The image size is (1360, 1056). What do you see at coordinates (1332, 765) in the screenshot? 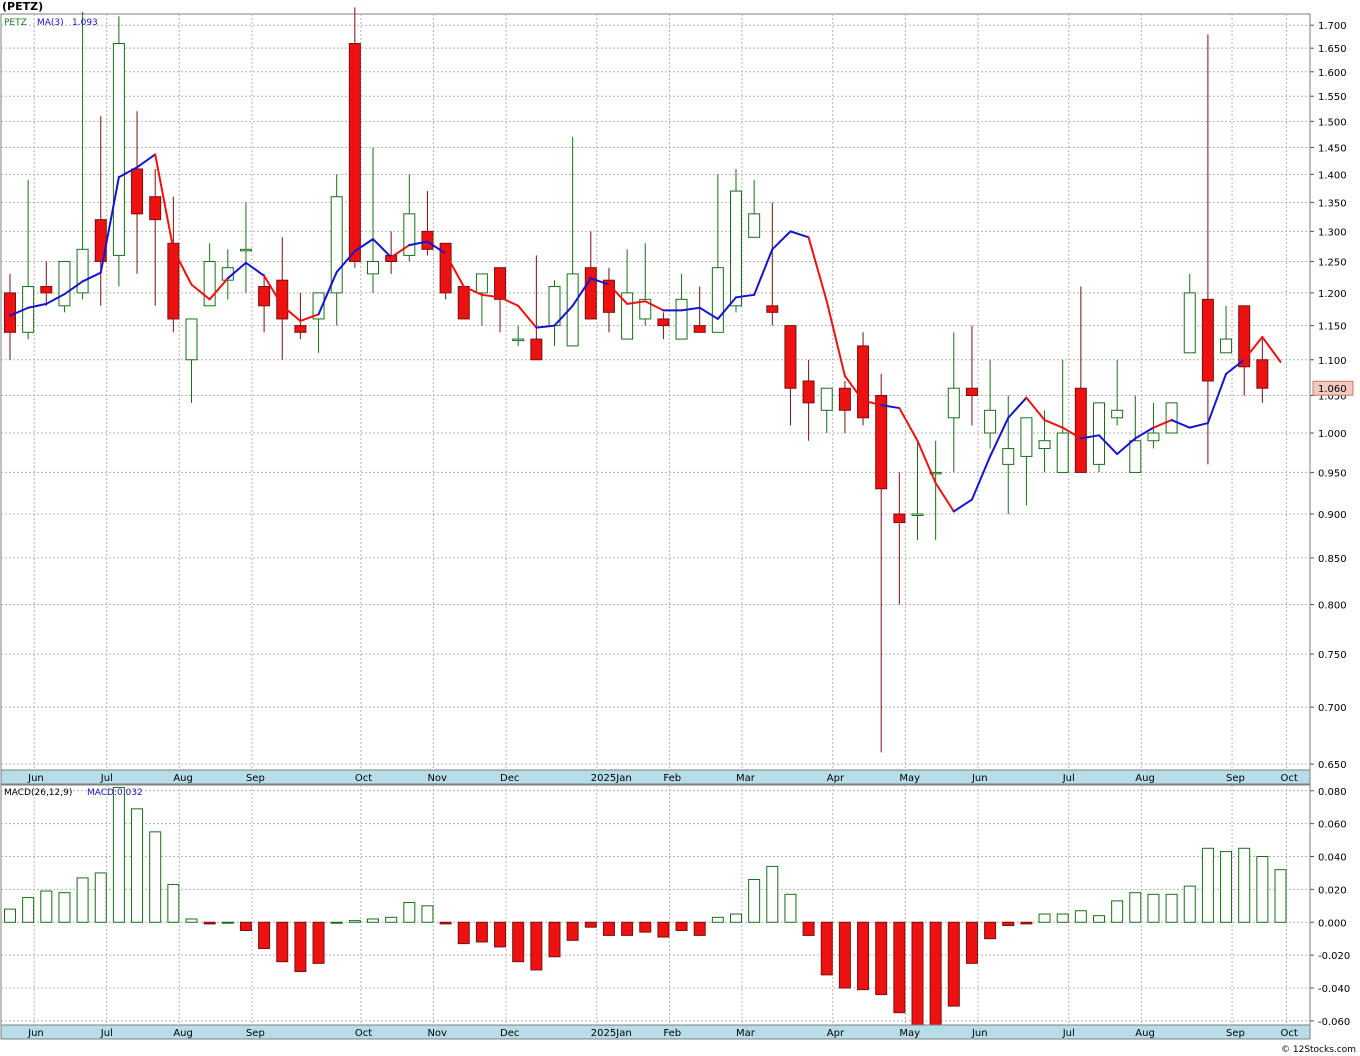
I see `price-tick-label: 0.650` at bounding box center [1332, 765].